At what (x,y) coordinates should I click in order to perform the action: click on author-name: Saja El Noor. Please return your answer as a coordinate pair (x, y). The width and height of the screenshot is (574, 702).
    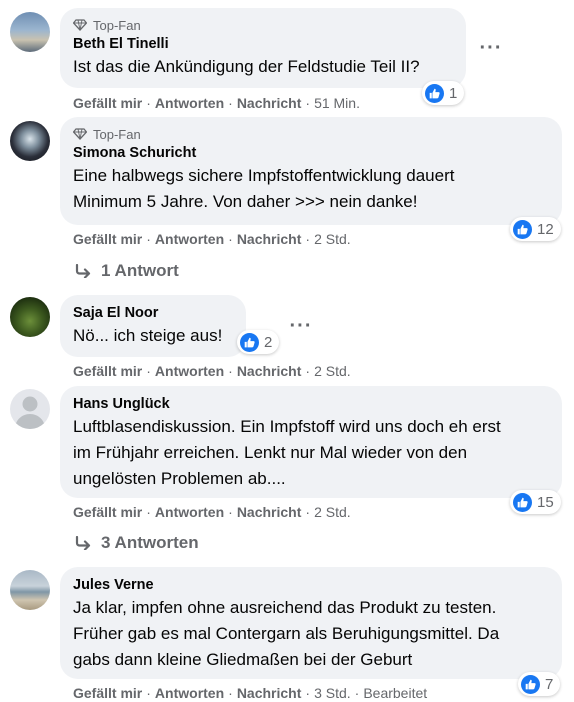
    Looking at the image, I should click on (153, 313).